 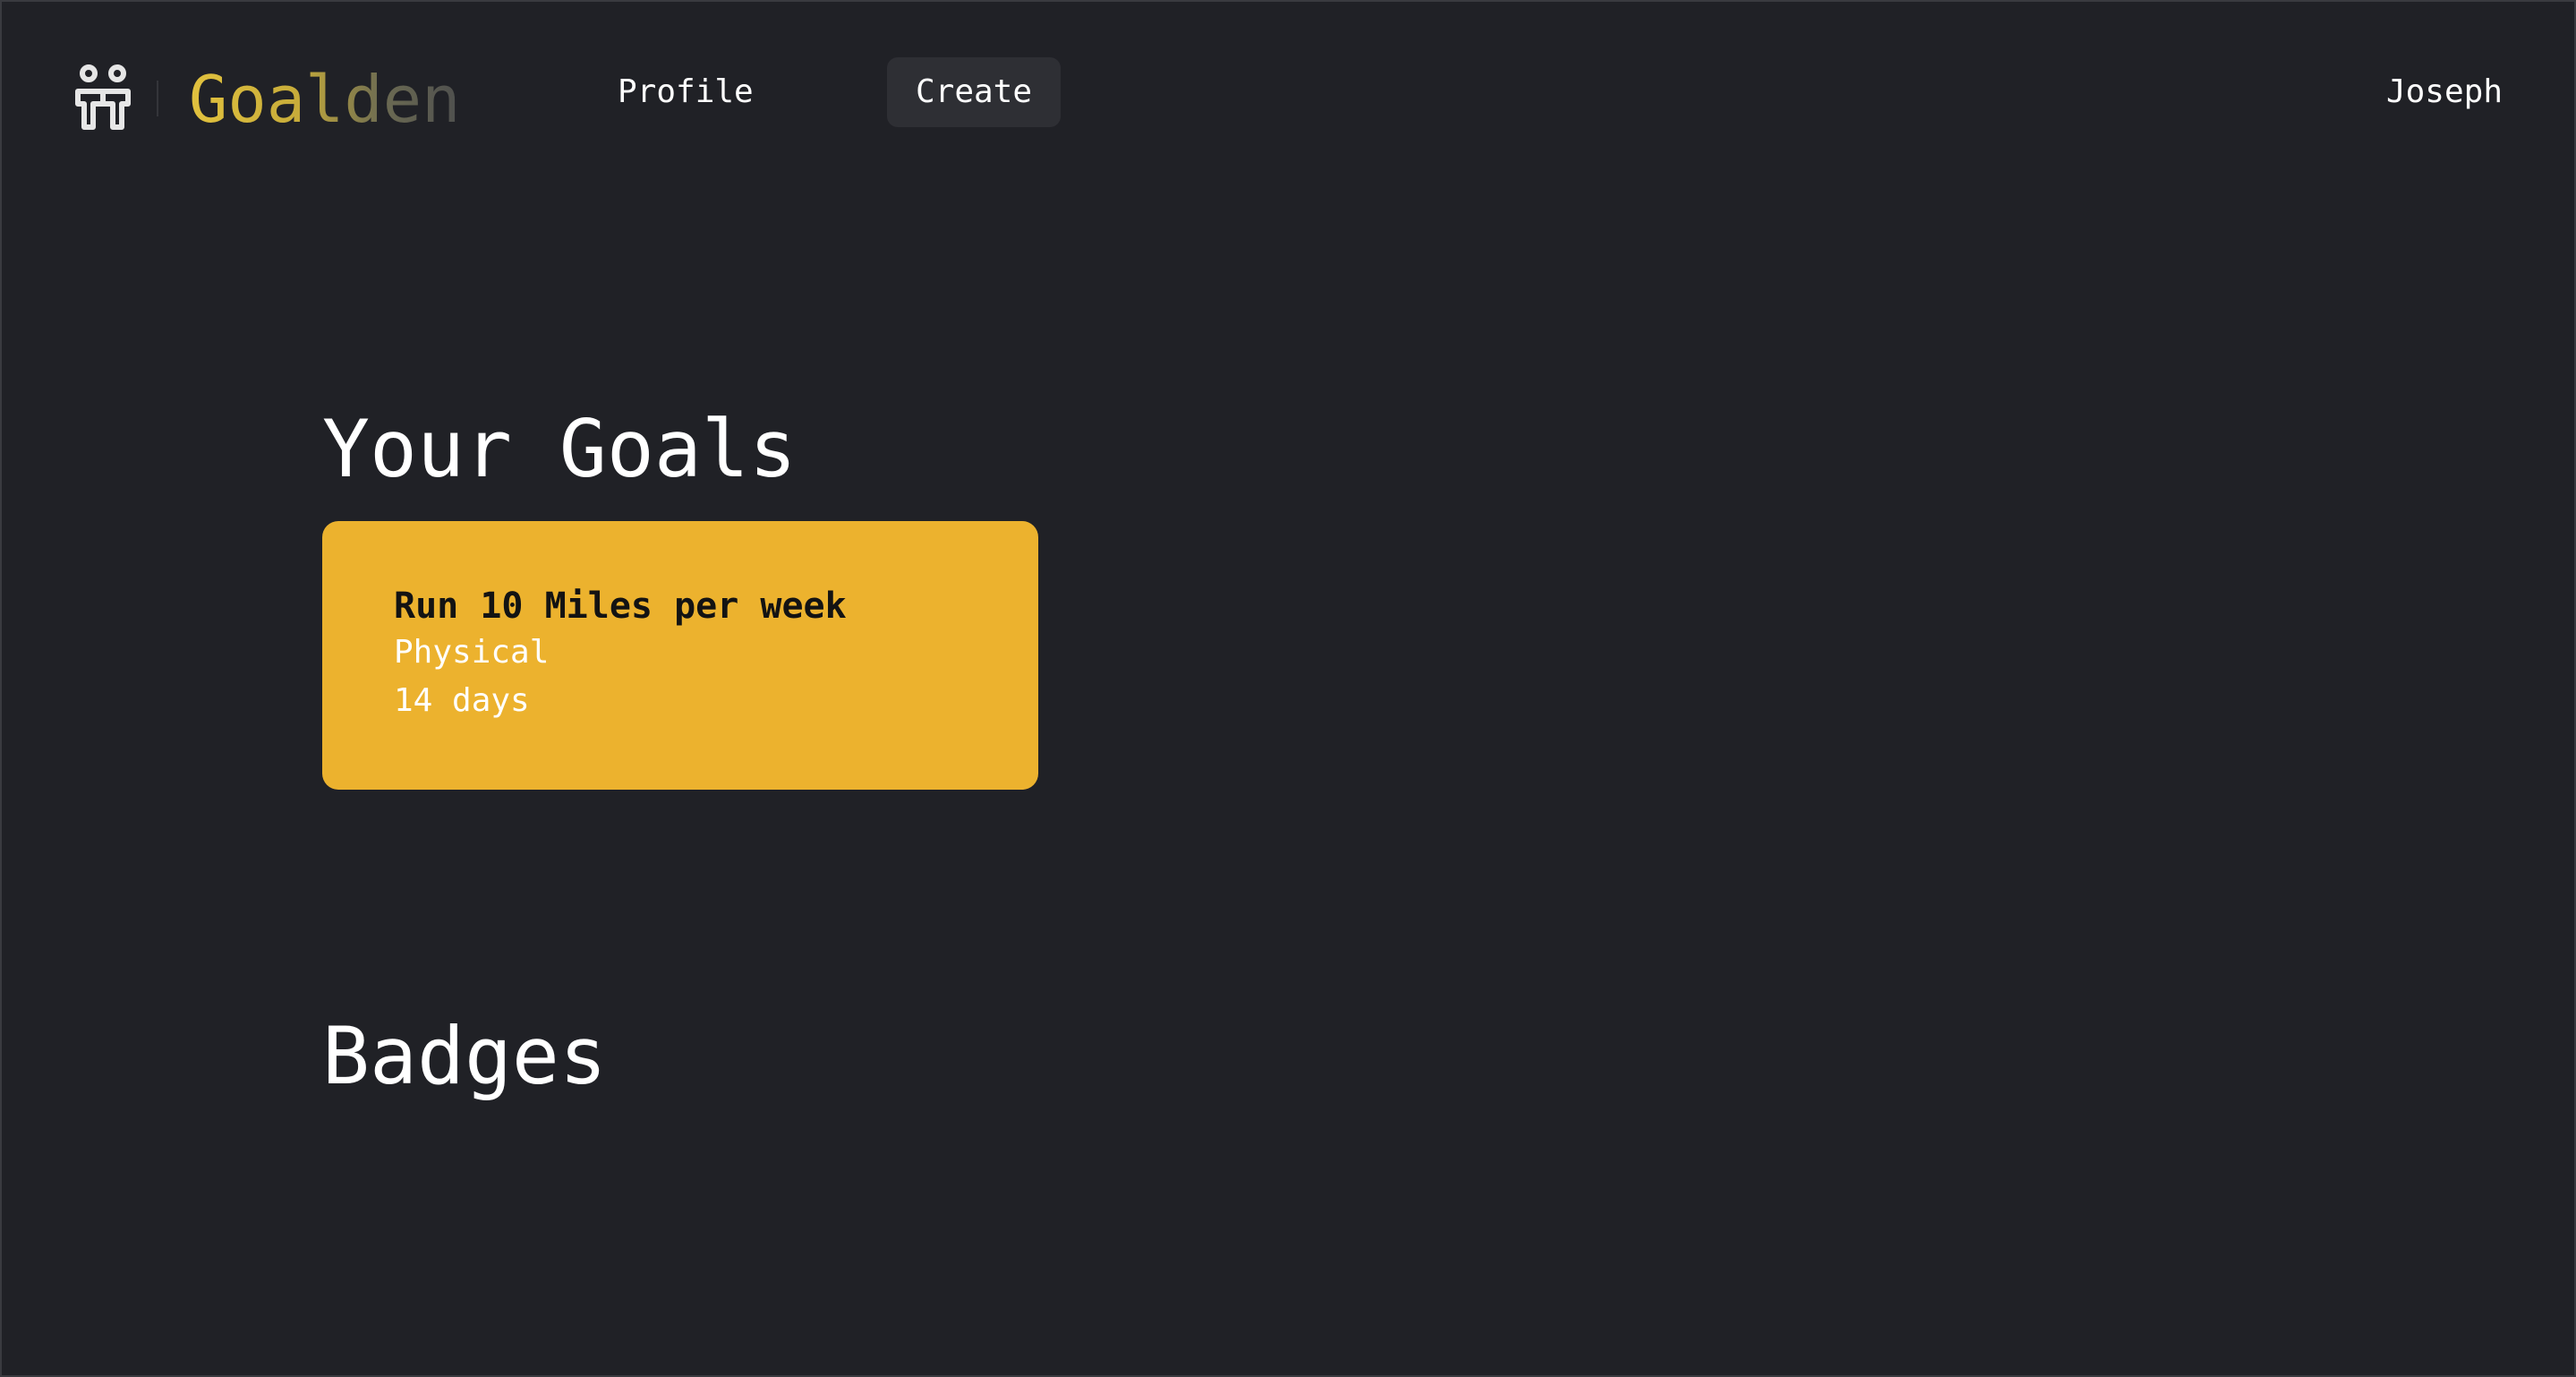 I want to click on user-menu: Joseph, so click(x=2444, y=92).